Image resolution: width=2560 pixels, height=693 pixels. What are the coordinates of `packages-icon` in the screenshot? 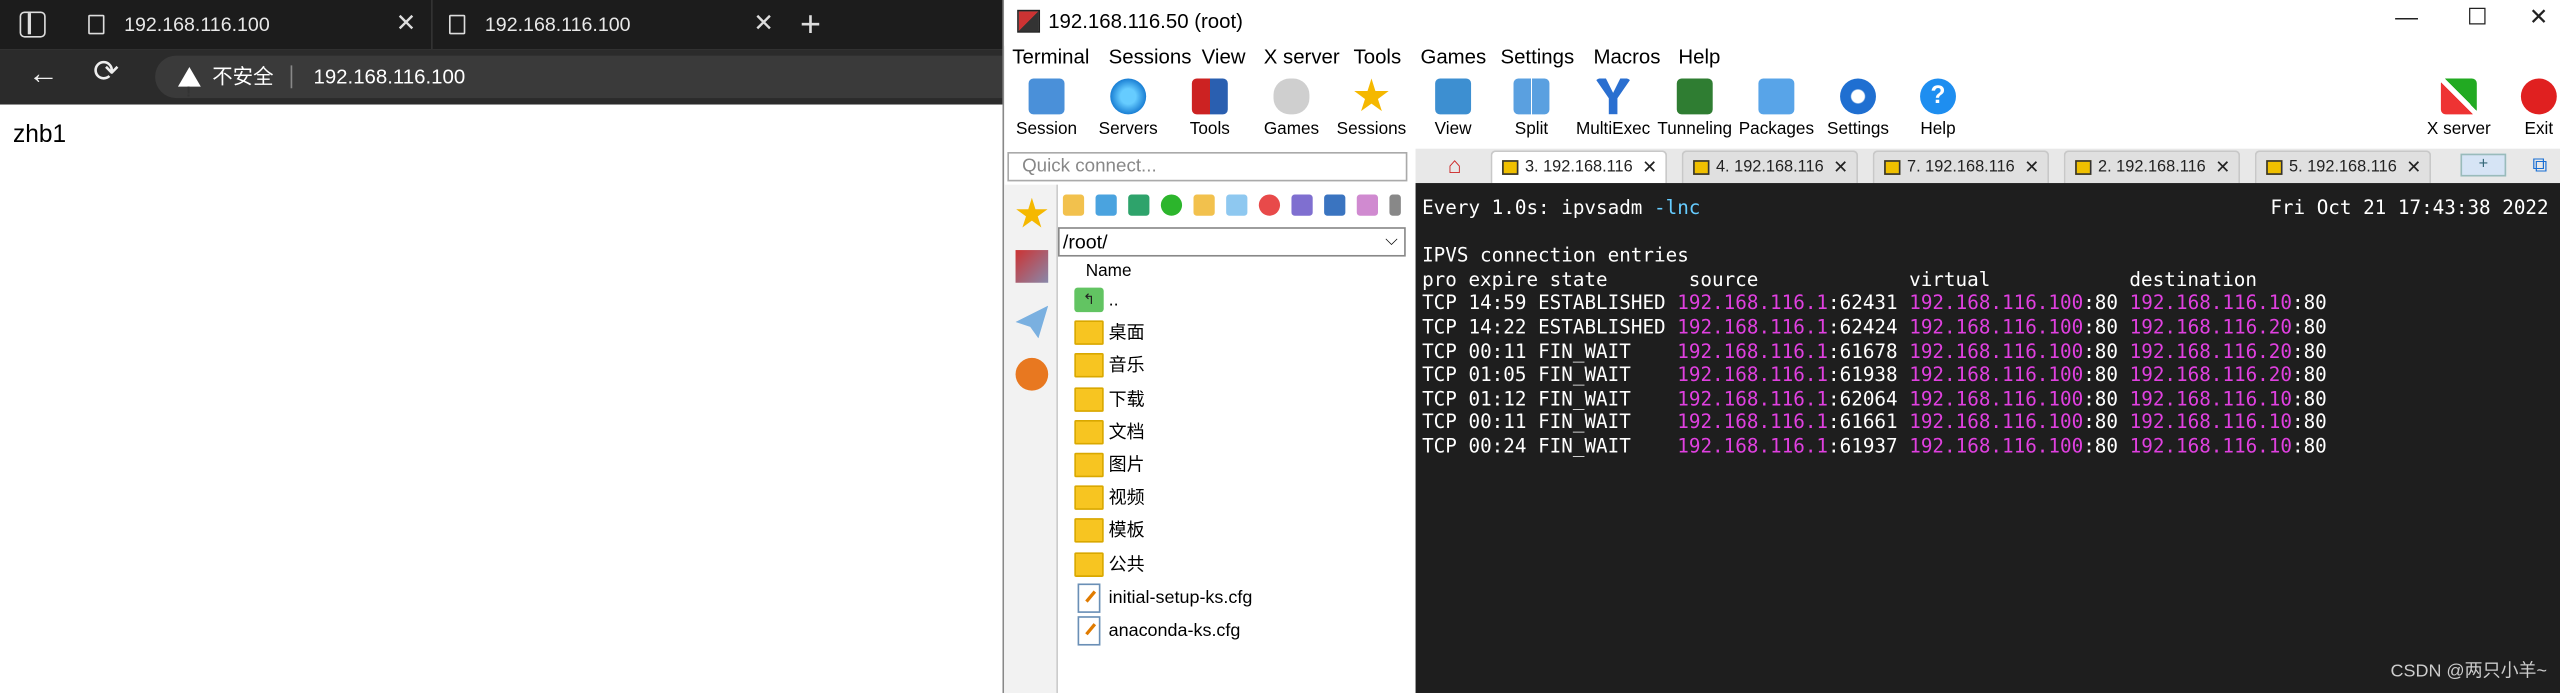 It's located at (1776, 96).